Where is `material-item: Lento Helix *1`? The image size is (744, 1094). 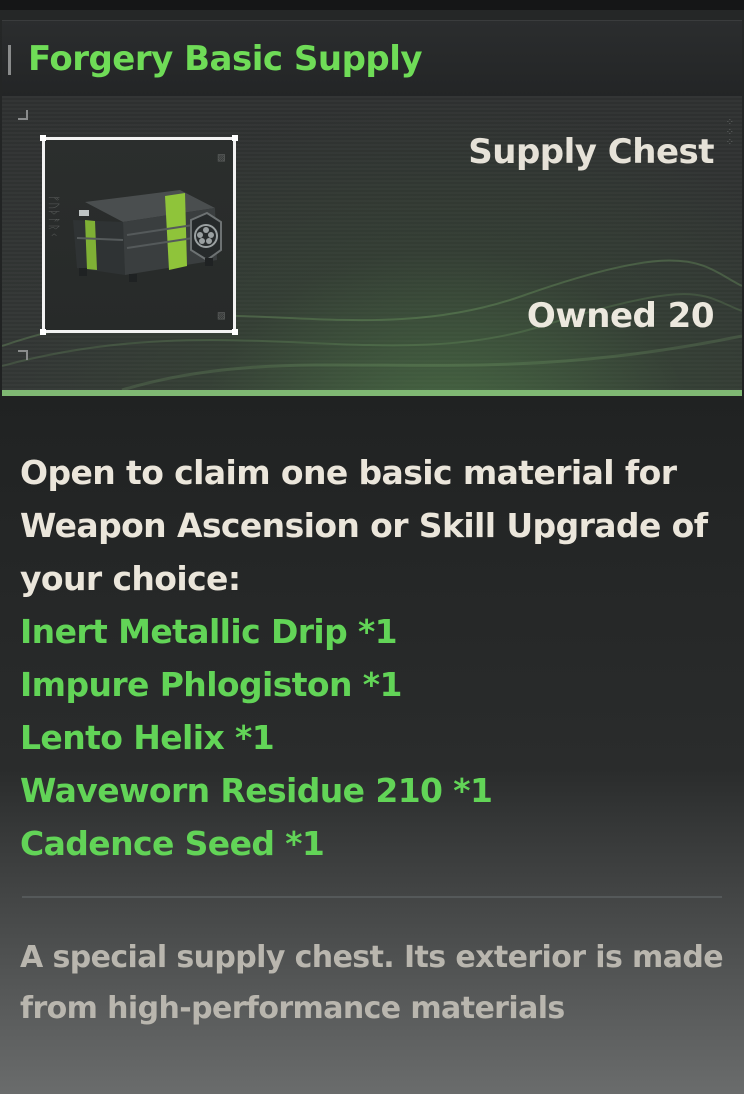 material-item: Lento Helix *1 is located at coordinates (147, 737).